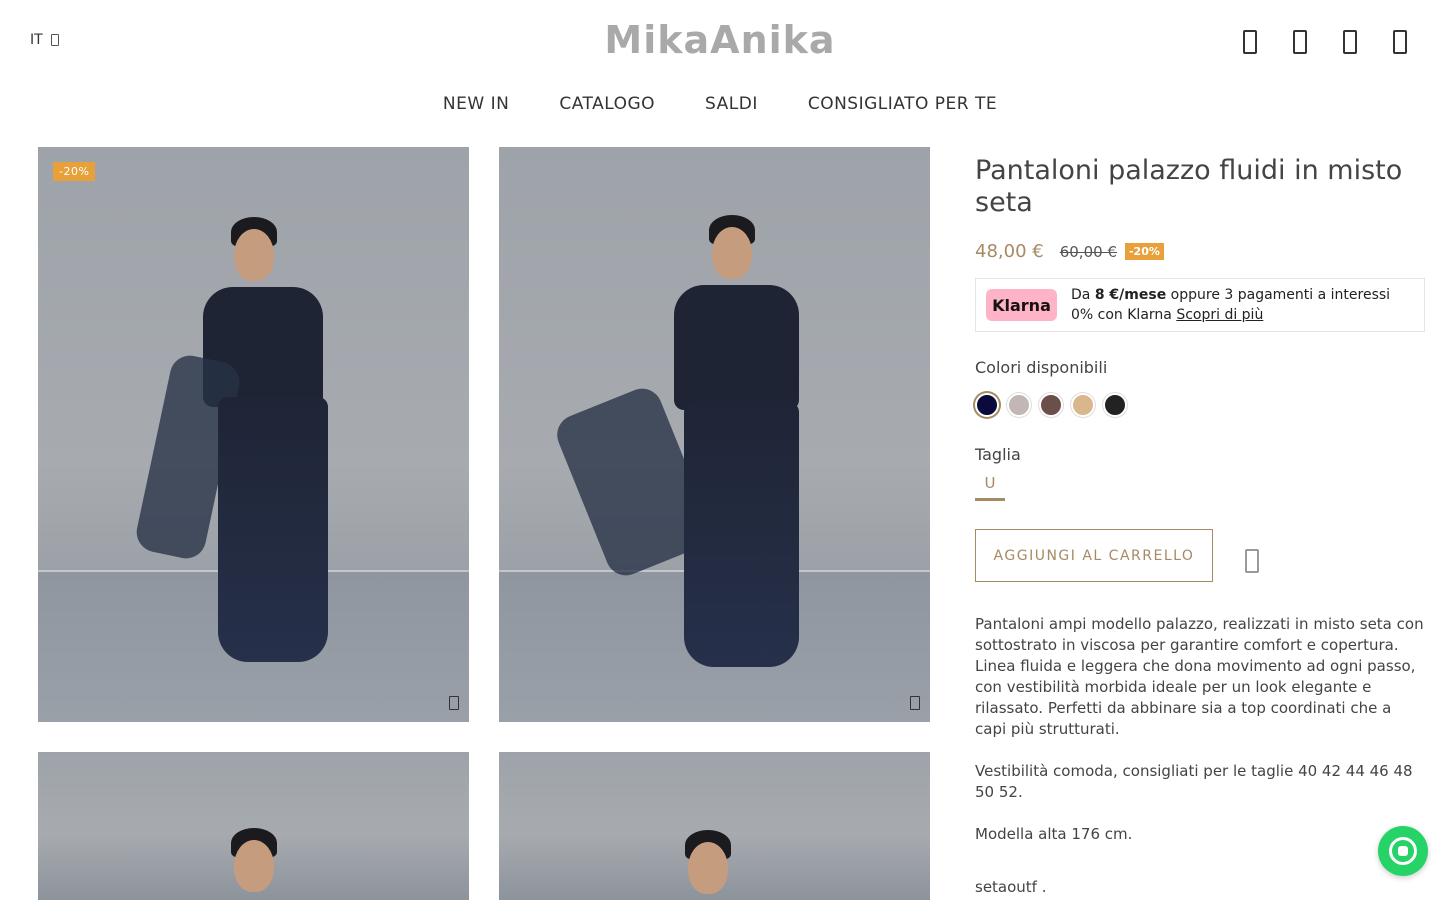 Image resolution: width=1440 pixels, height=900 pixels. Describe the element at coordinates (1021, 305) in the screenshot. I see `klarna-logo: Klarna` at that location.